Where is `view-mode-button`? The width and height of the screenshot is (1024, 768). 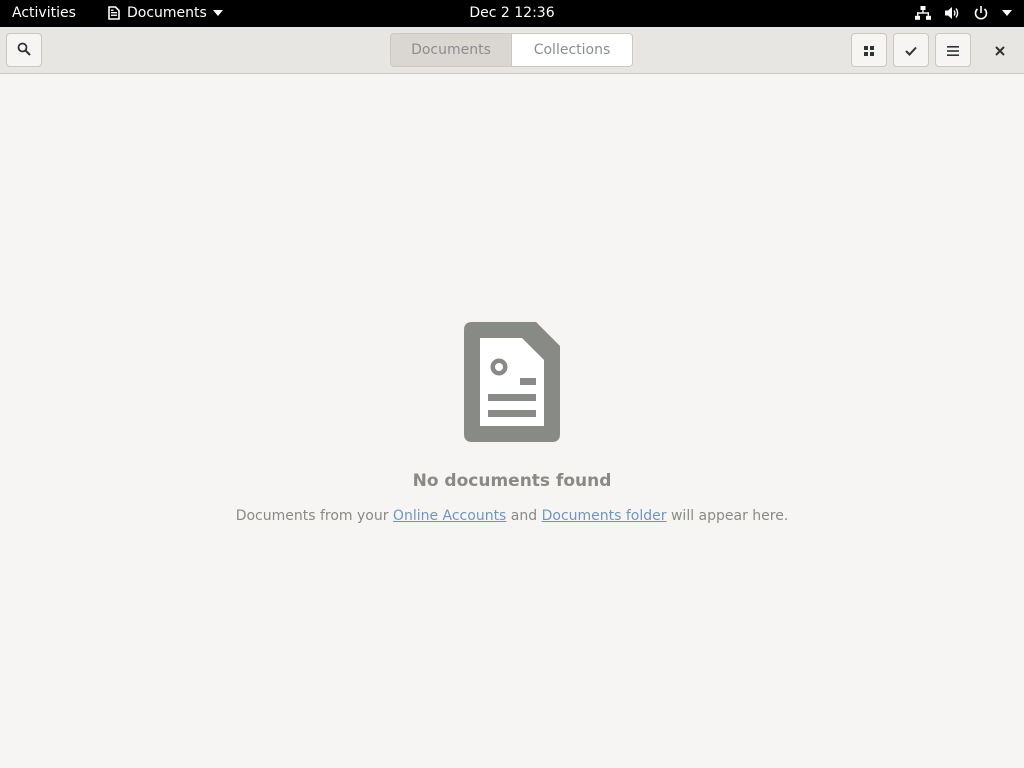
view-mode-button is located at coordinates (869, 50).